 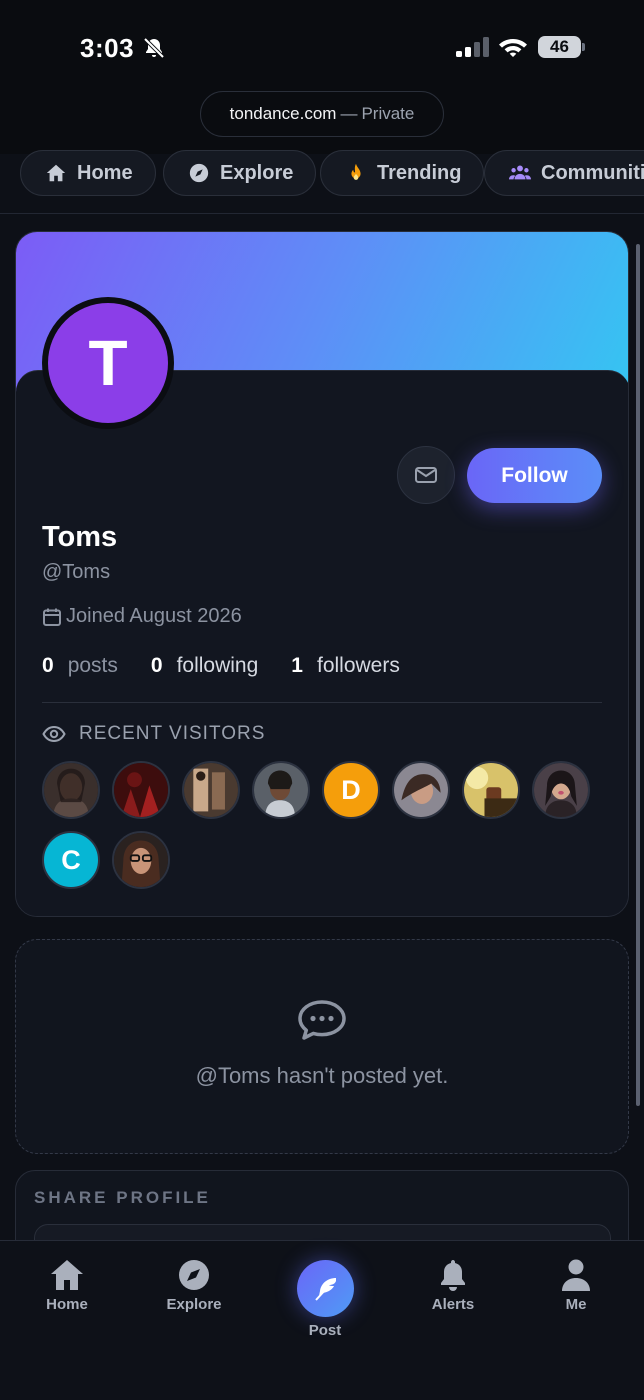 I want to click on bottom-nav-explore-label: Explore, so click(x=194, y=1304).